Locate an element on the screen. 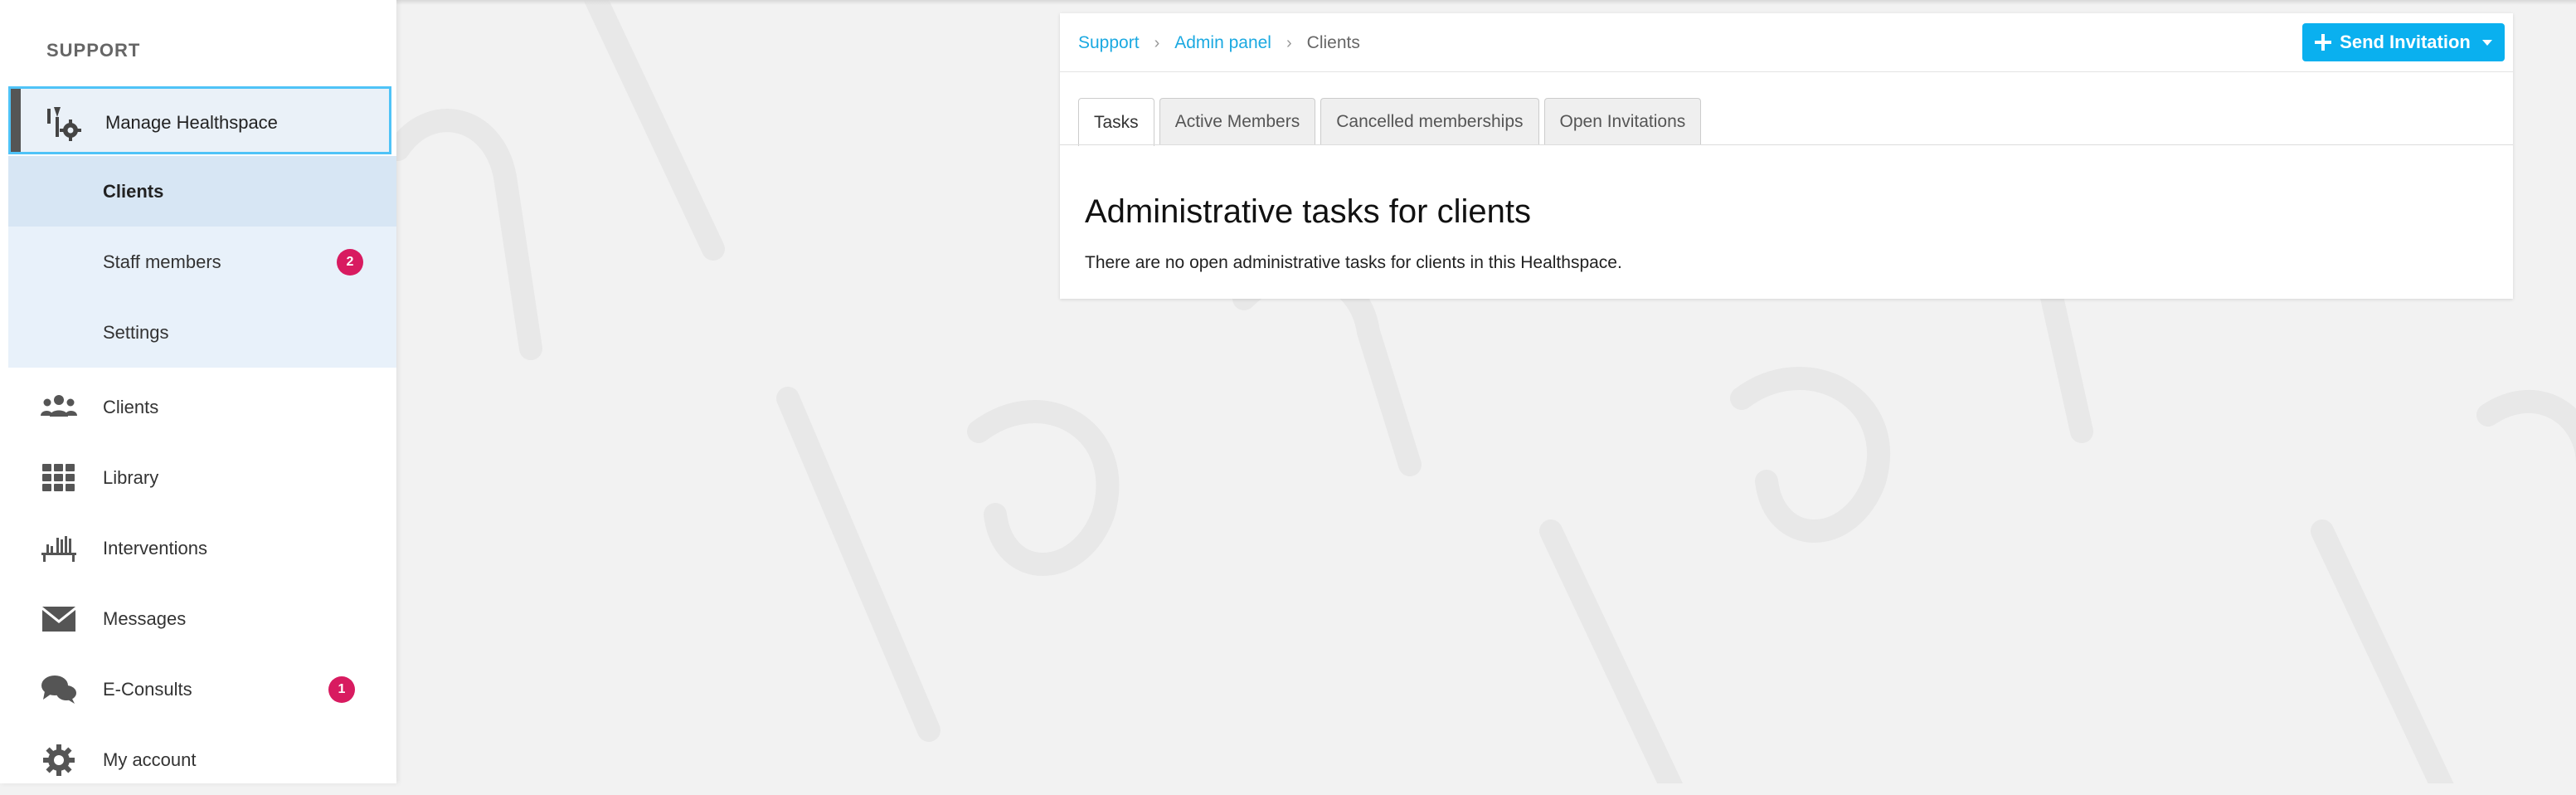 This screenshot has width=2576, height=795. e-consults-badge: 1 is located at coordinates (342, 689).